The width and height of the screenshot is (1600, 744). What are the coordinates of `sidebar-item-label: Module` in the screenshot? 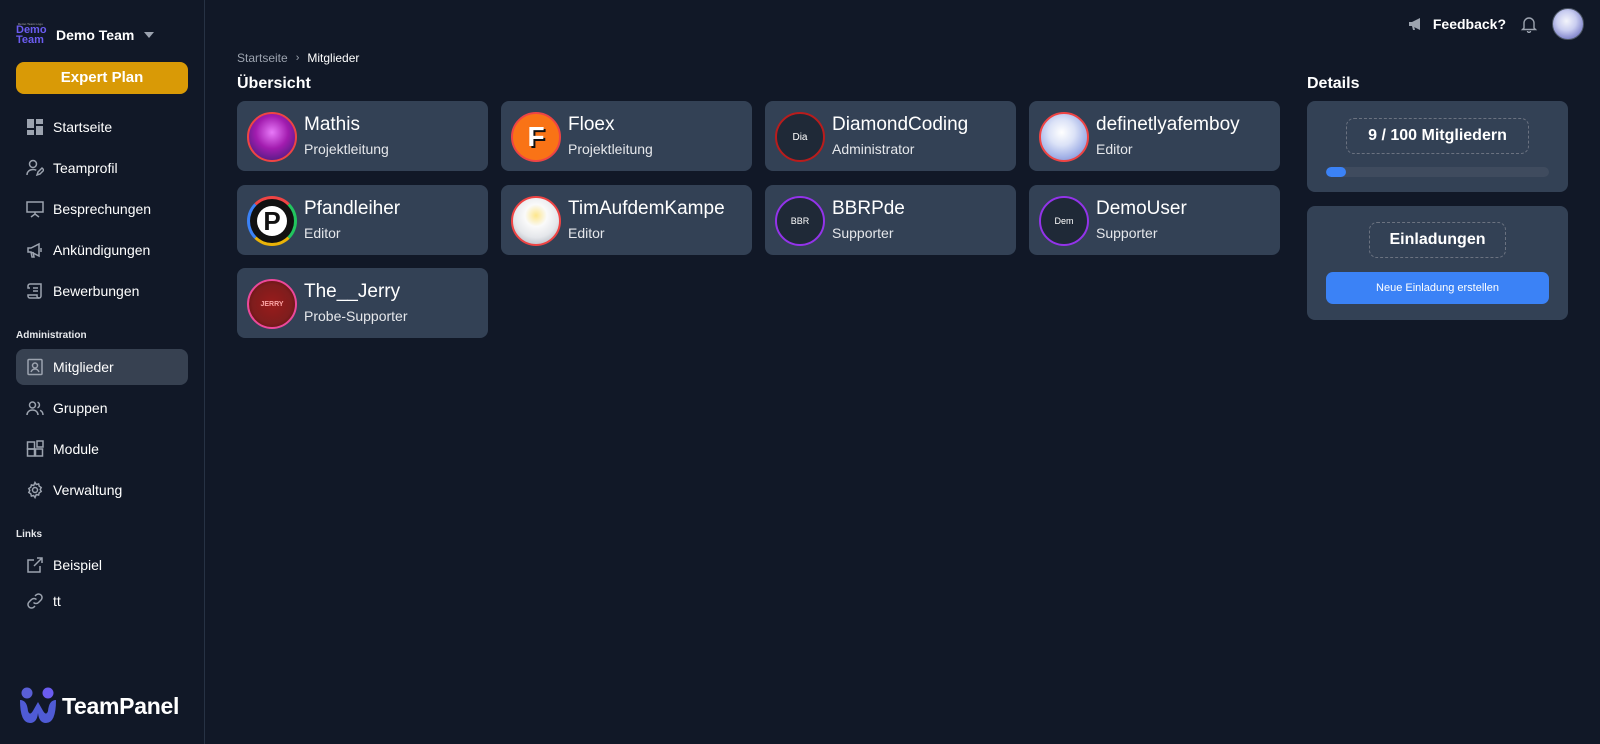 It's located at (76, 449).